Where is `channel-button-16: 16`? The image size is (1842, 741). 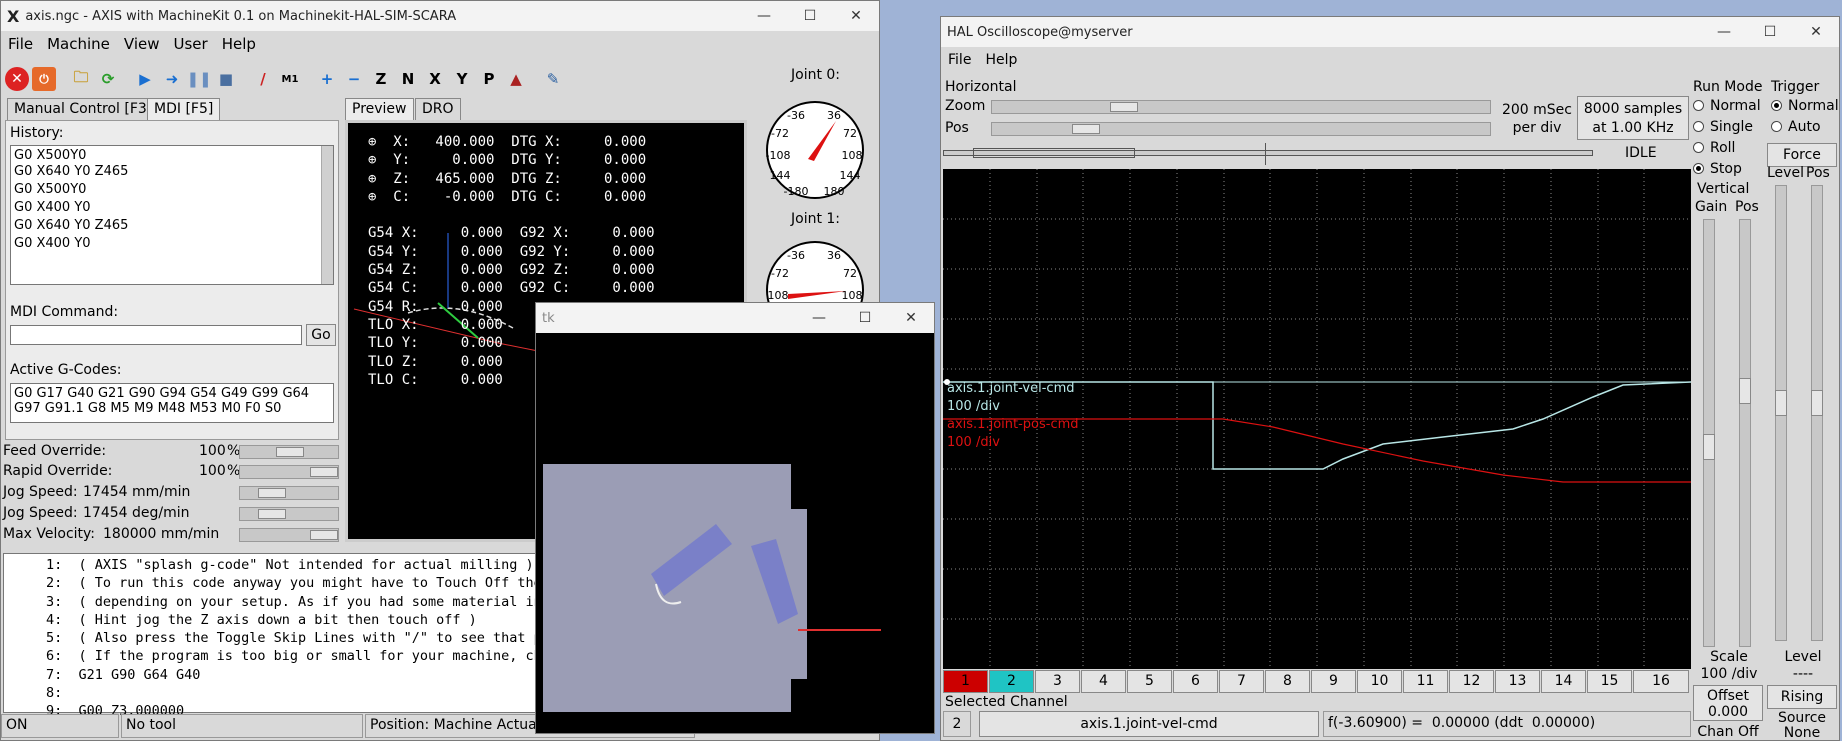 channel-button-16: 16 is located at coordinates (1661, 681).